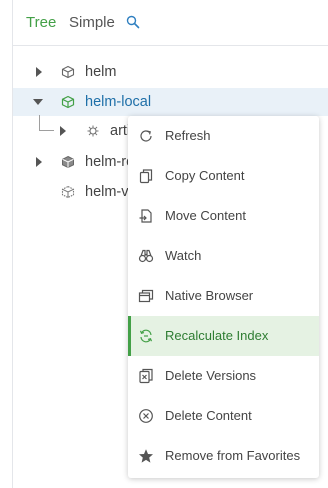 The image size is (328, 488). I want to click on tree-node-artifacts: artifacts, so click(70, 131).